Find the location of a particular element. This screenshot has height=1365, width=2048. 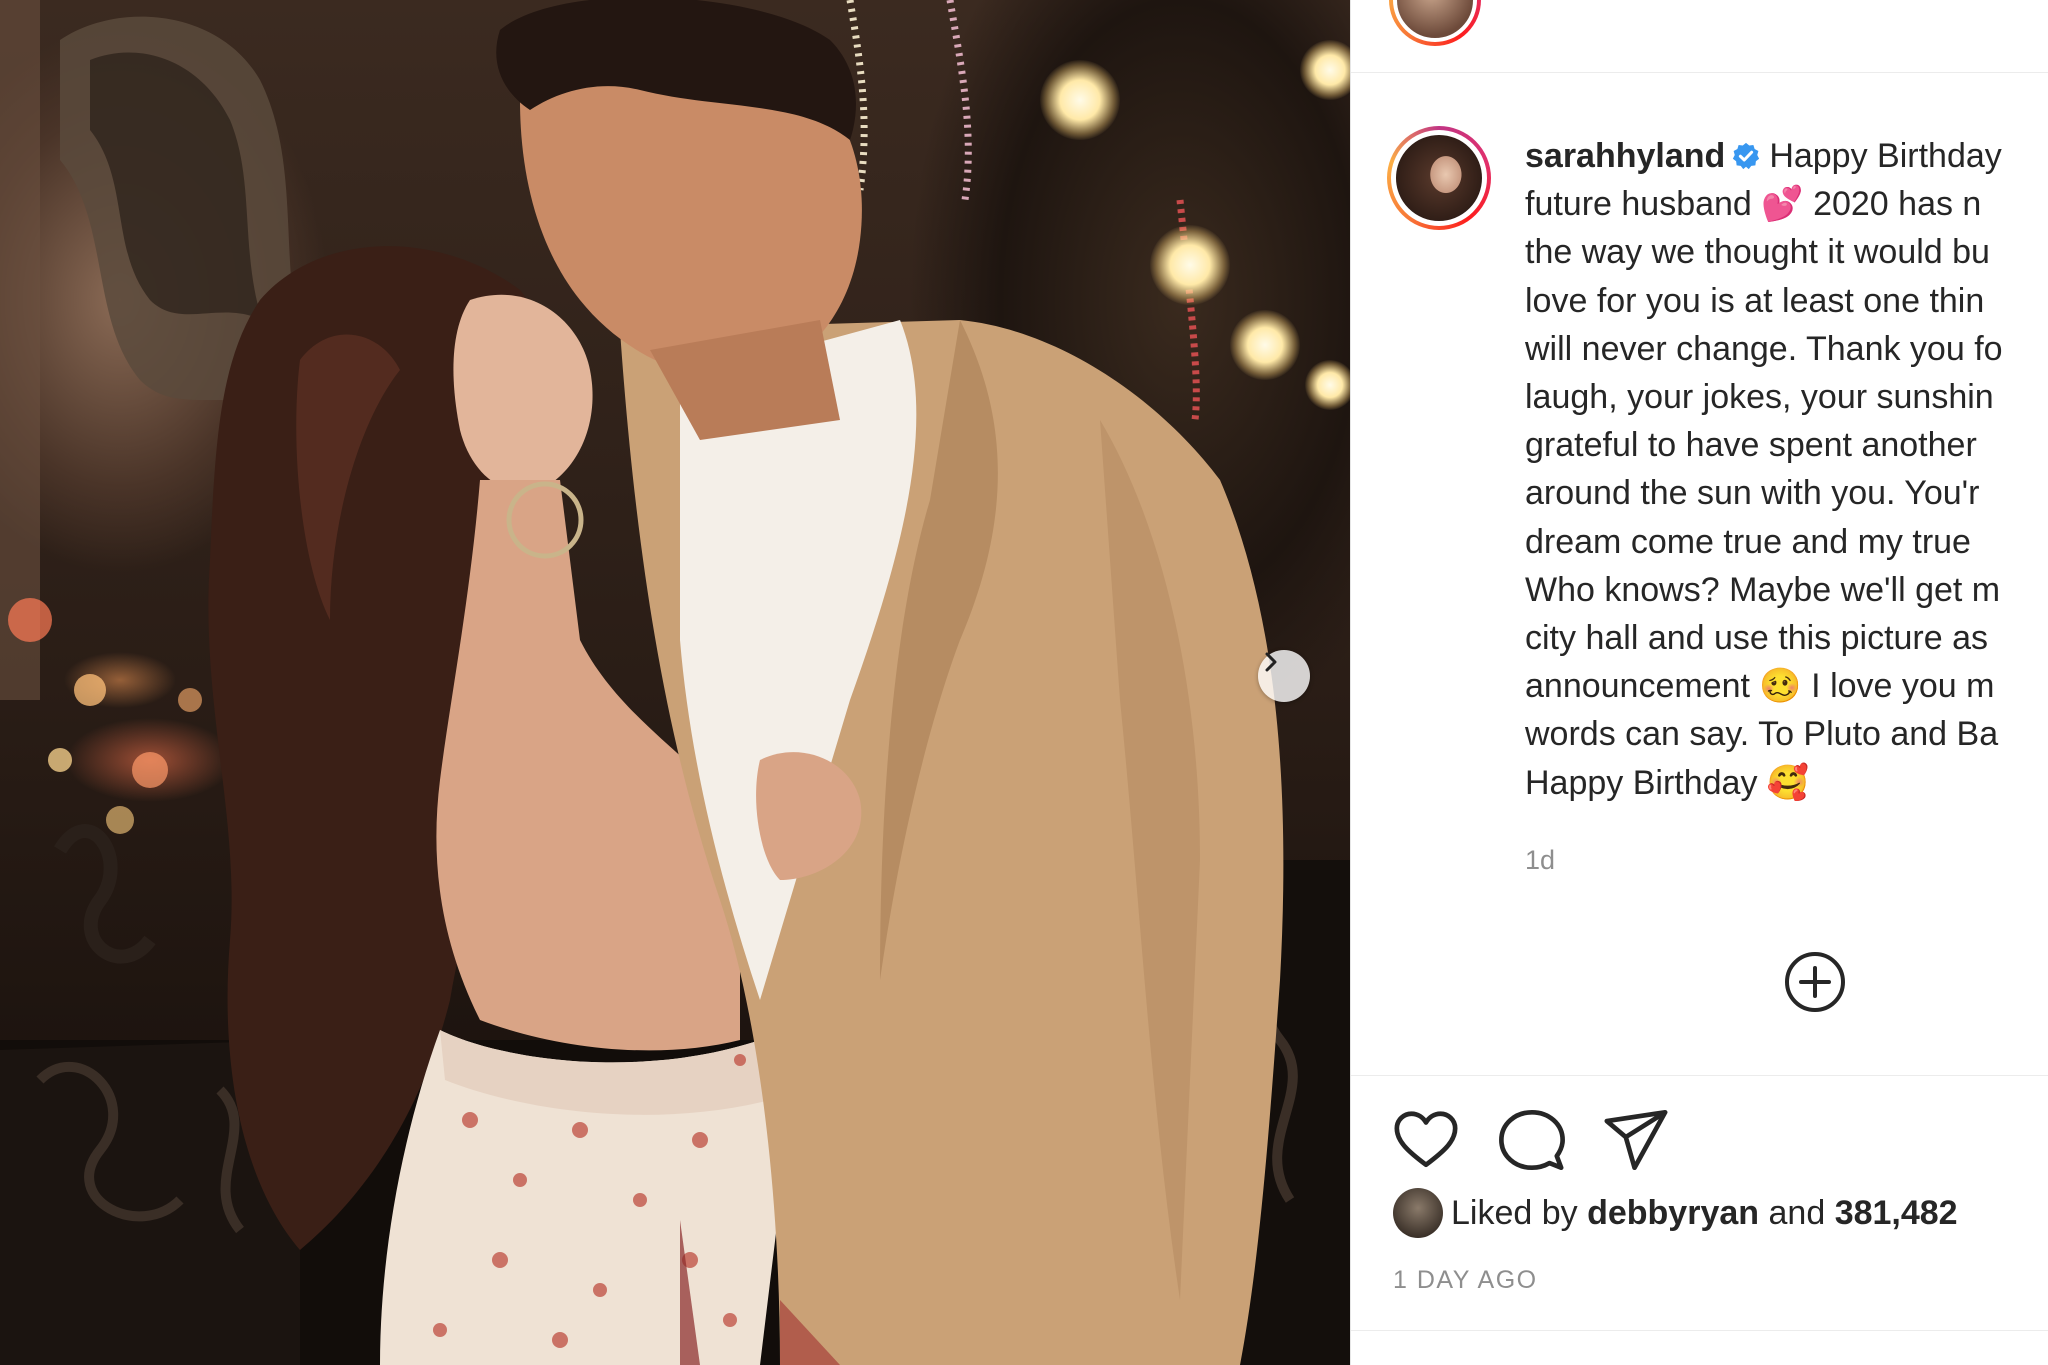

caption-line: dream come true and my true is located at coordinates (1748, 541).